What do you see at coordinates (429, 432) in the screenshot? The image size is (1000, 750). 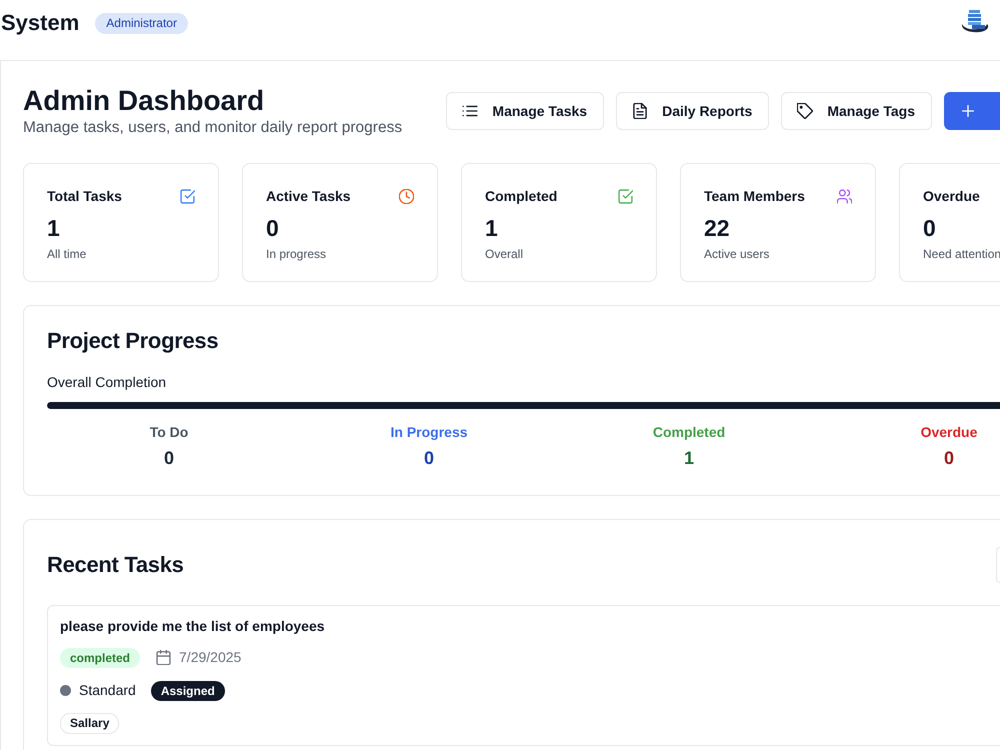 I see `count-label: In Progress` at bounding box center [429, 432].